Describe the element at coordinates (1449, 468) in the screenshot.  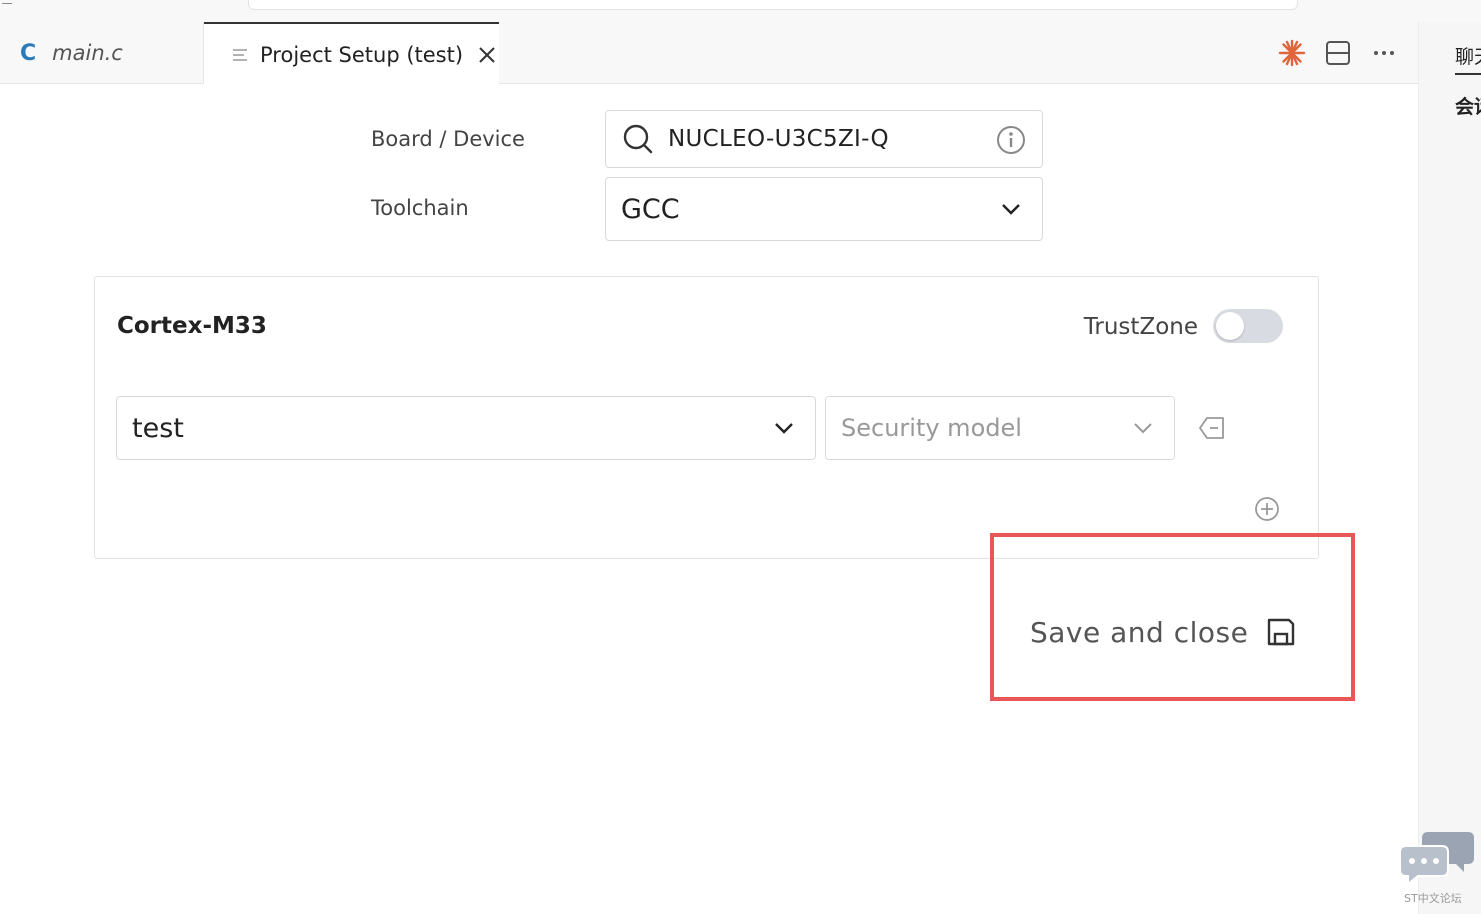
I see `side-panel: 聊天 会话` at that location.